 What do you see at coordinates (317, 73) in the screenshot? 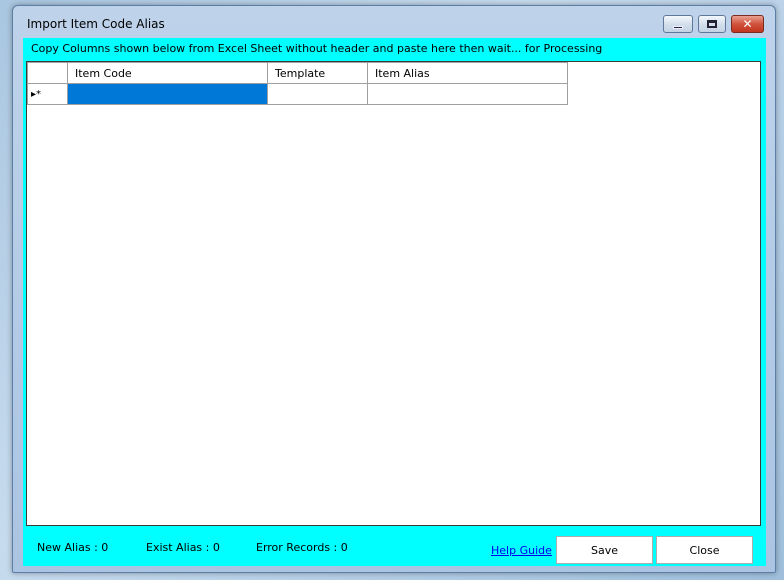
I see `column-header-template: Template` at bounding box center [317, 73].